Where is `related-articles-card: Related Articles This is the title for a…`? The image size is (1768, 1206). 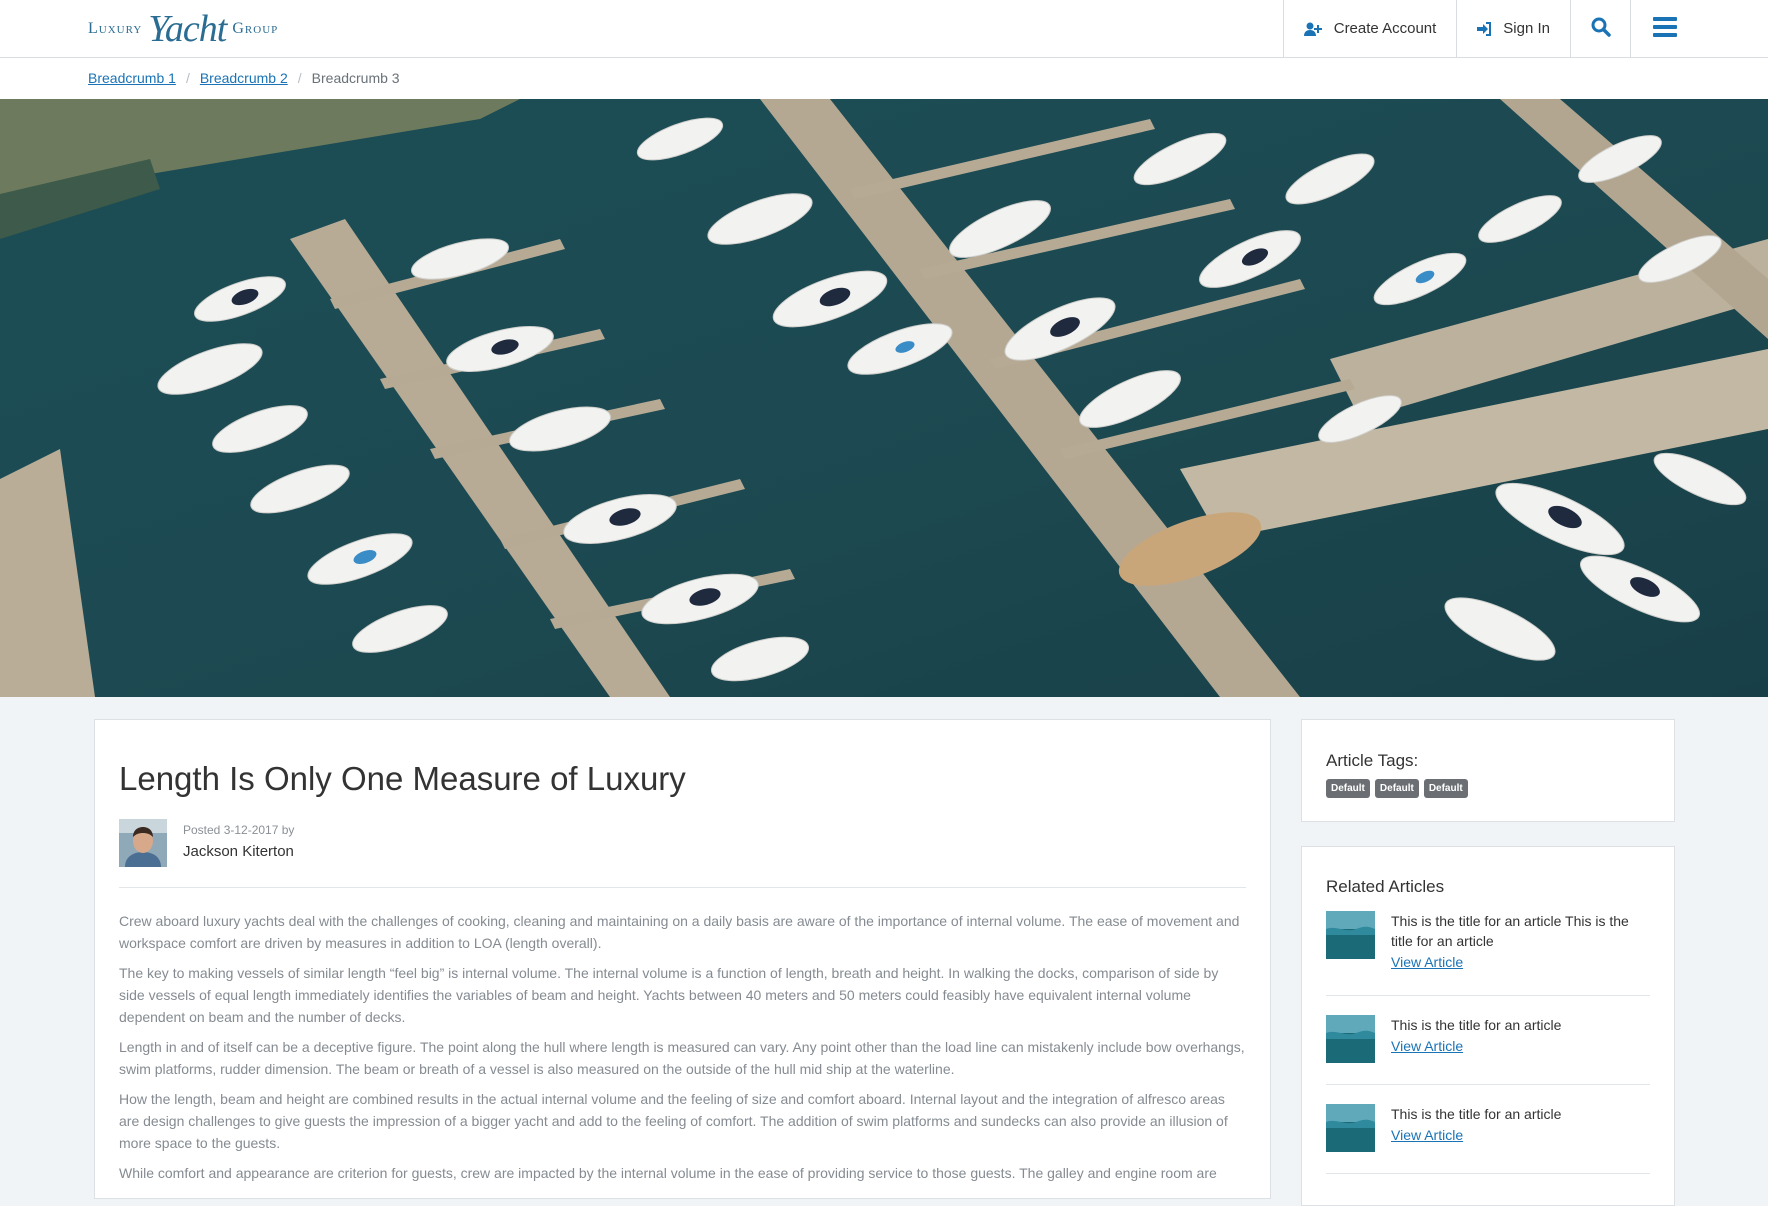
related-articles-card: Related Articles This is the title for a… is located at coordinates (1488, 1026).